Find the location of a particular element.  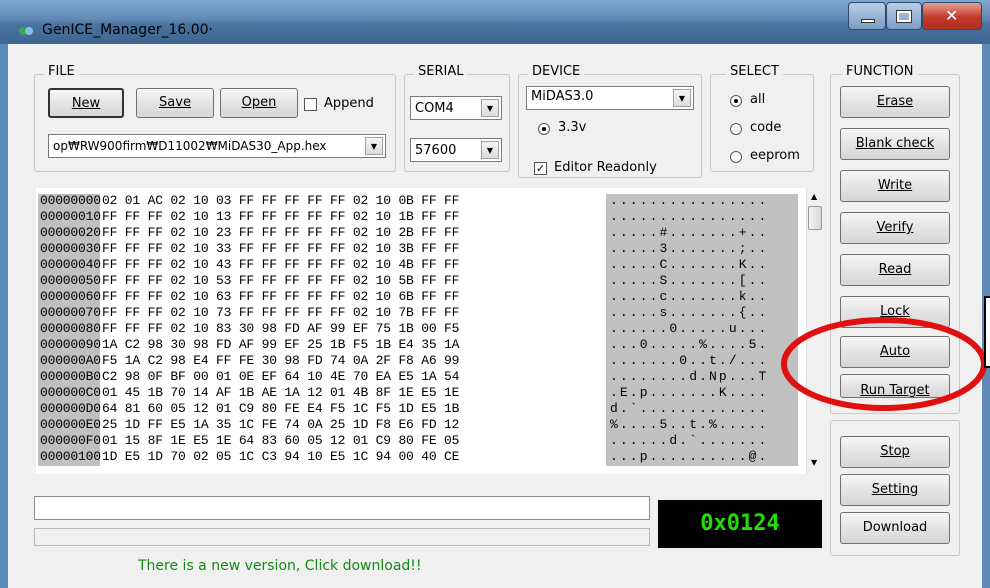

blank-check-button: Blank check is located at coordinates (895, 144).